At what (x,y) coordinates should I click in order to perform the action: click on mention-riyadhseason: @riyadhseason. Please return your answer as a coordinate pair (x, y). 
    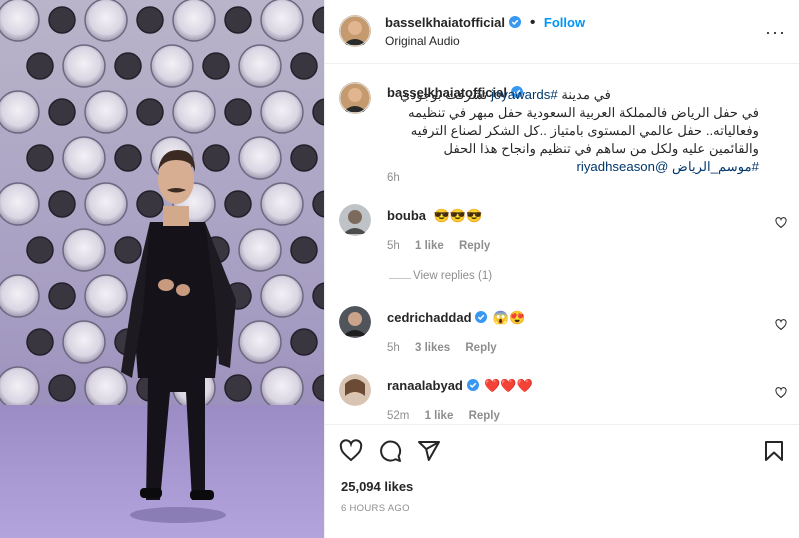
    Looking at the image, I should click on (623, 166).